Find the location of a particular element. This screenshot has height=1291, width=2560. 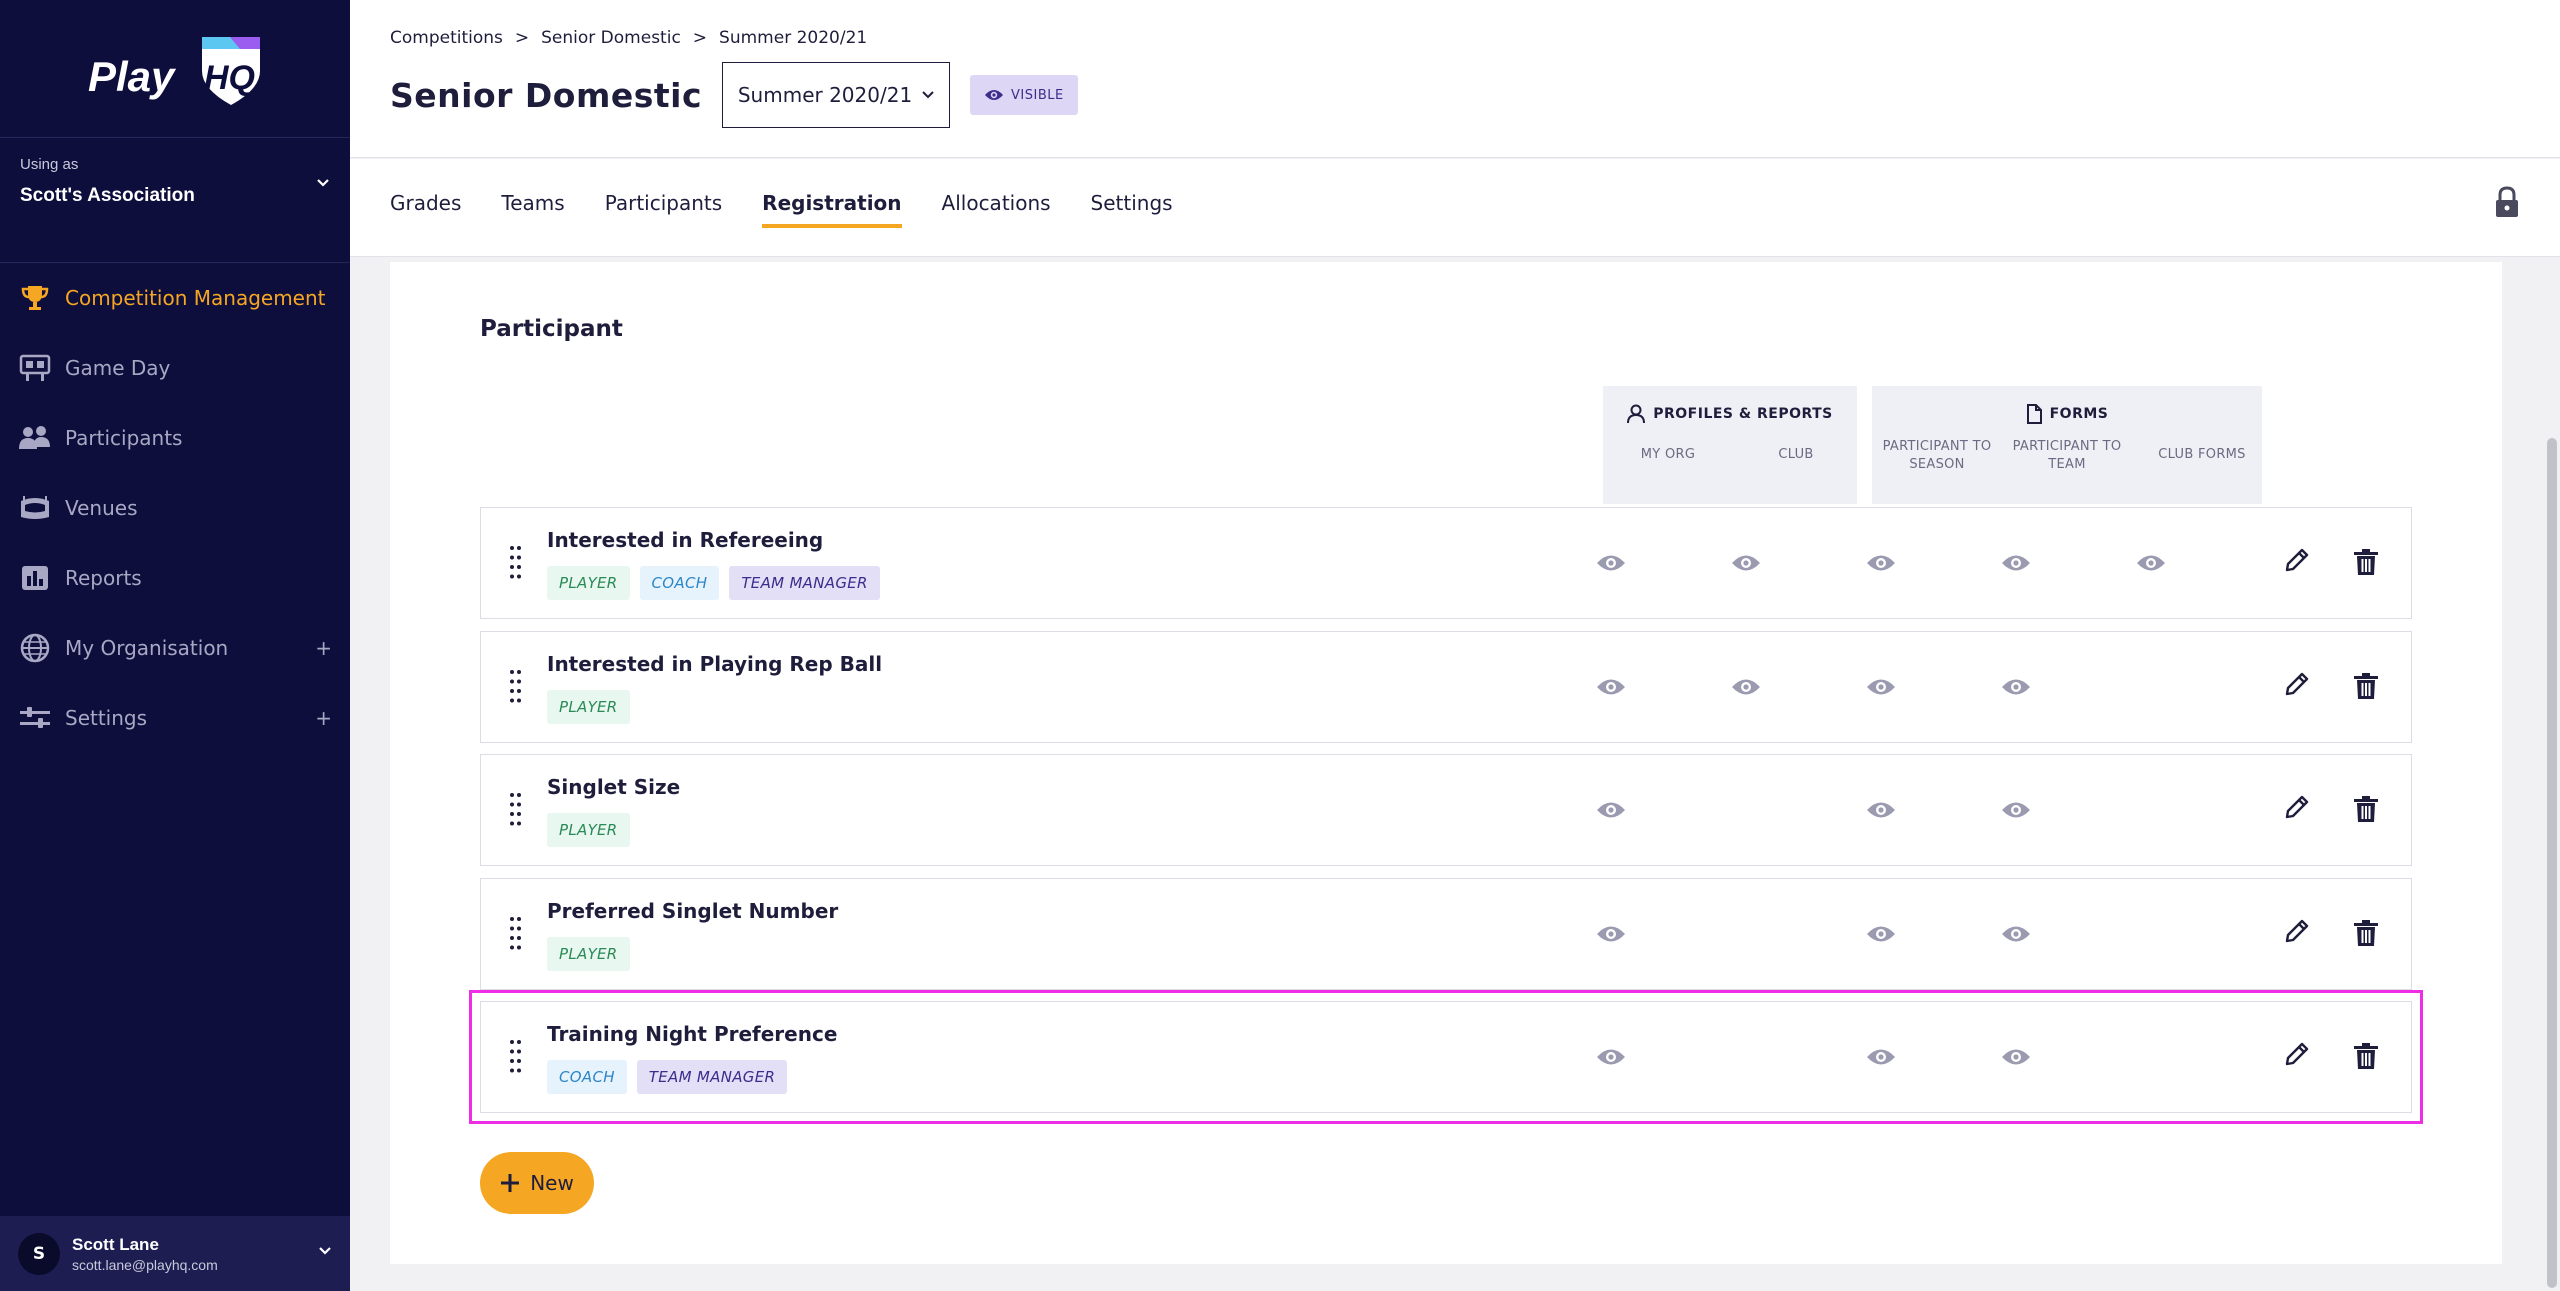

sliders-icon is located at coordinates (35, 718).